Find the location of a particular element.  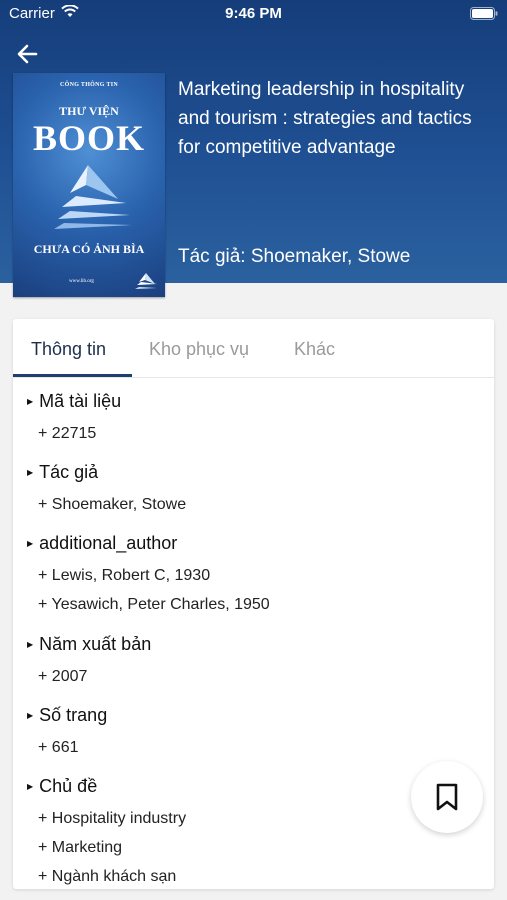

bookmark-button is located at coordinates (447, 797).